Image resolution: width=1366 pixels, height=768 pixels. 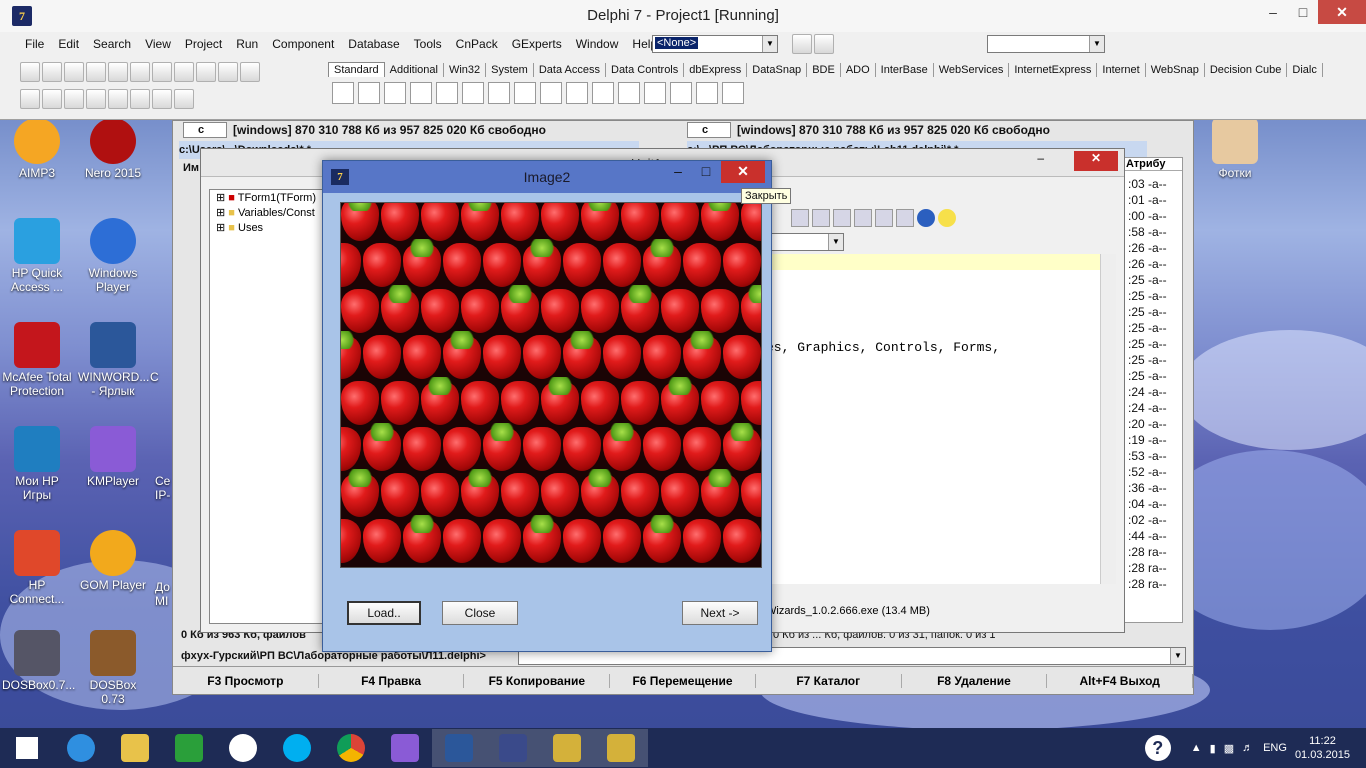 I want to click on edit-icon, so click(x=447, y=93).